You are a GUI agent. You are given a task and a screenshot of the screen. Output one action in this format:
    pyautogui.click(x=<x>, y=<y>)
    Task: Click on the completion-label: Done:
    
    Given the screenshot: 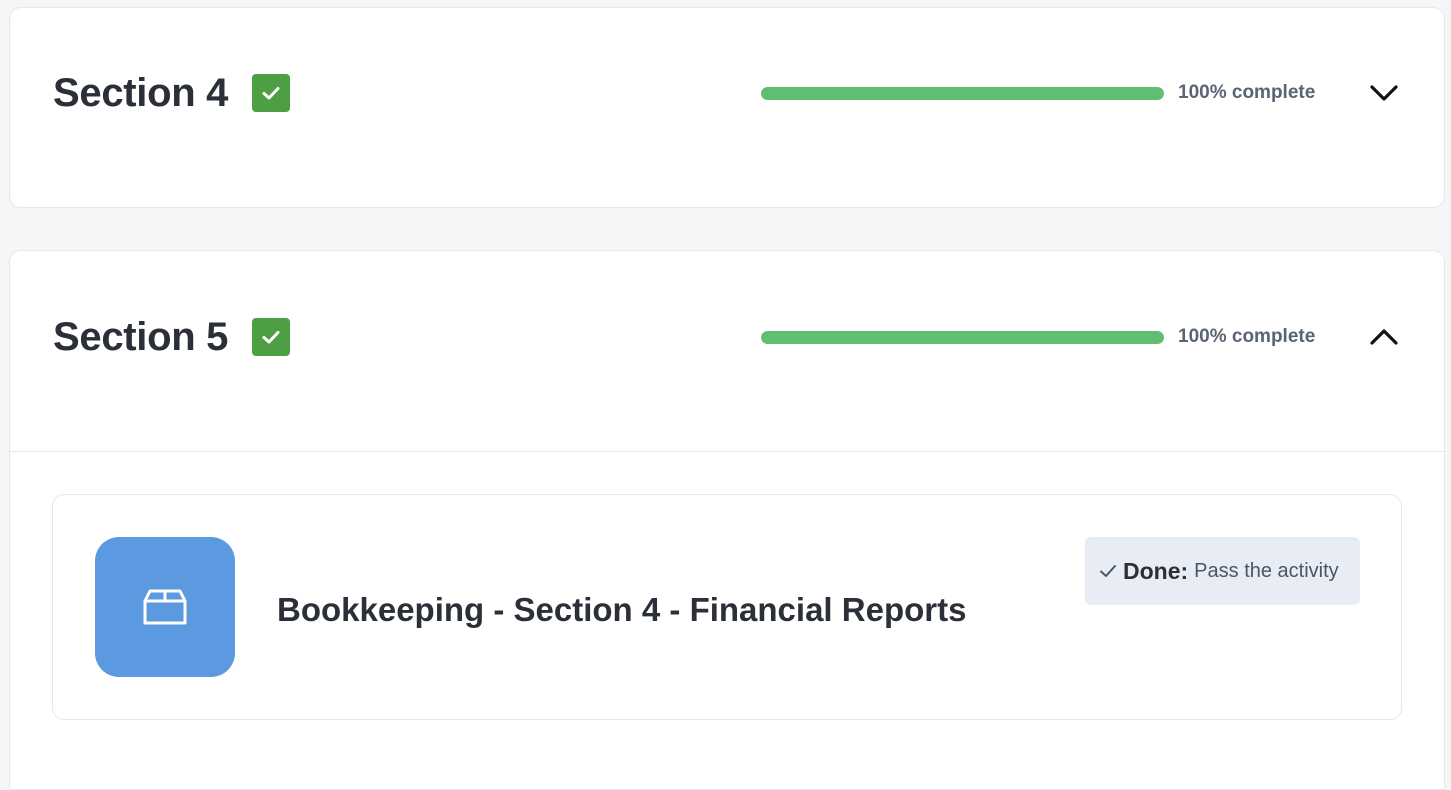 What is the action you would take?
    pyautogui.click(x=1156, y=570)
    